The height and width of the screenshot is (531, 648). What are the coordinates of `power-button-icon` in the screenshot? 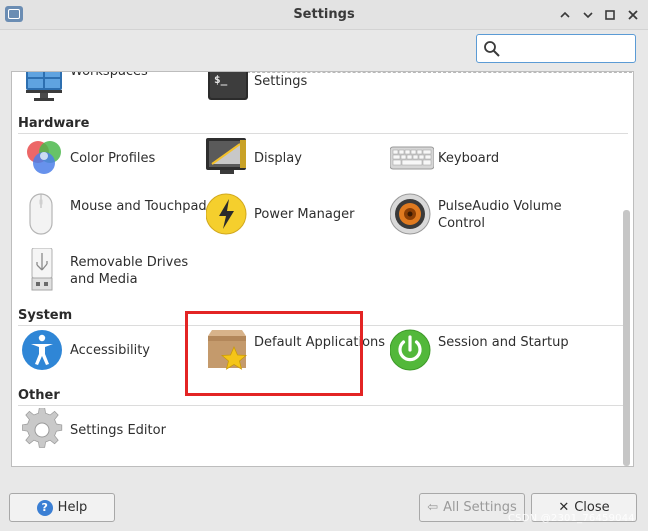 It's located at (410, 350).